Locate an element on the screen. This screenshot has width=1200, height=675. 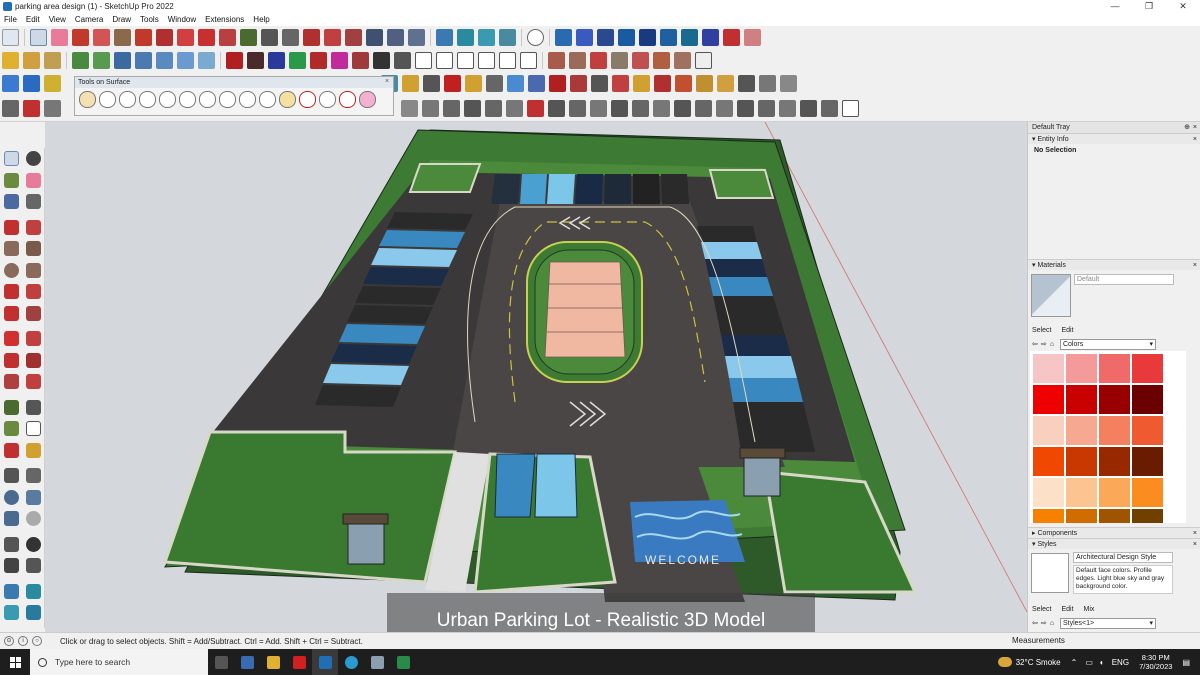
components-header: ▸ Components × is located at coordinates (1114, 532).